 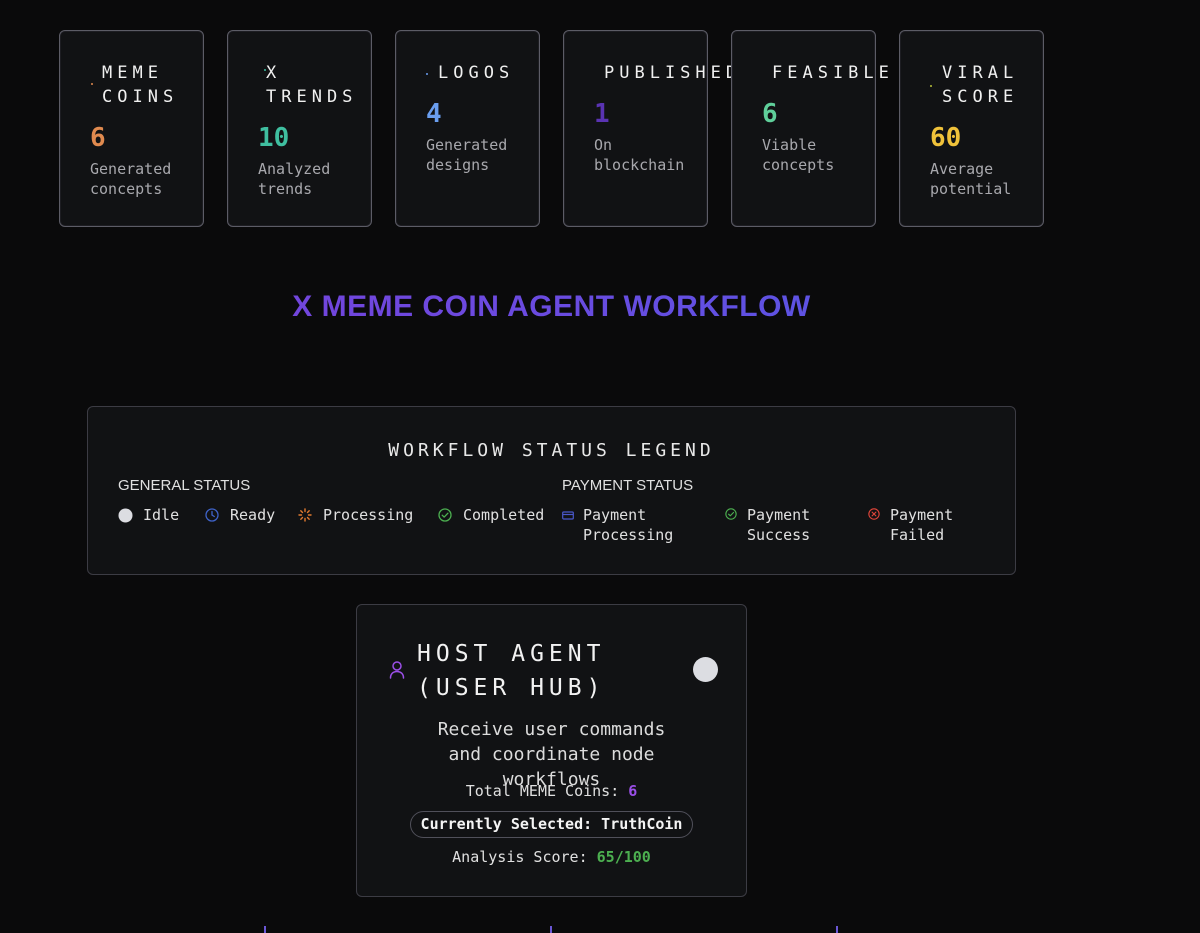 I want to click on host-status-indicator, so click(x=705, y=669).